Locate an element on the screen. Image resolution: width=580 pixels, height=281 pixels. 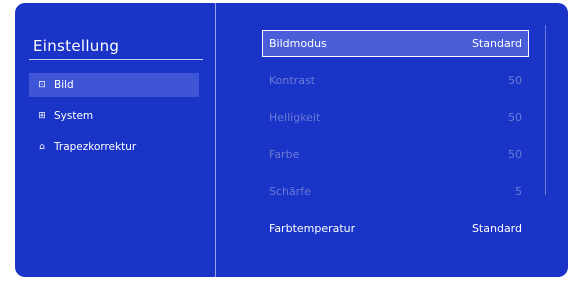
category-menu: ⊡ Bild ⊞ System ⌂ Trapezkorrektur is located at coordinates (114, 119).